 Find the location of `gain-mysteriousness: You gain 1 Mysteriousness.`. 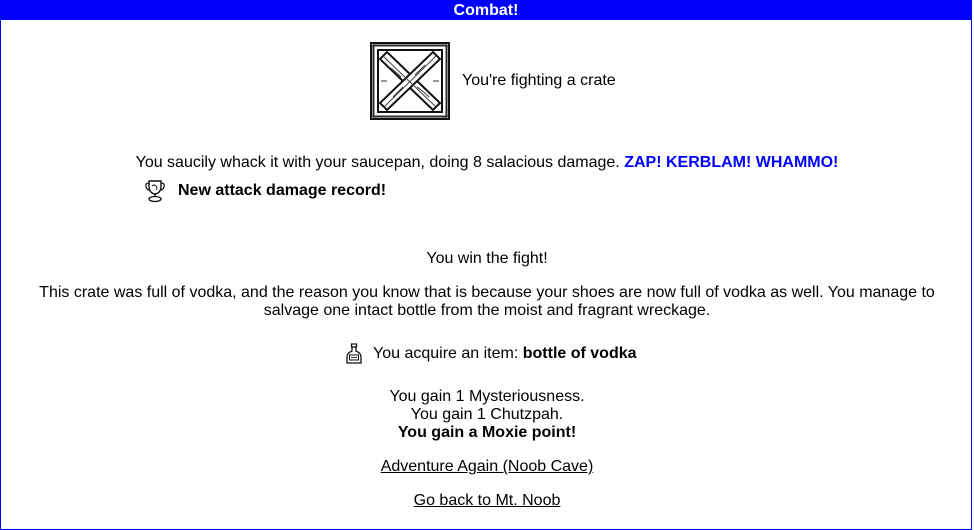

gain-mysteriousness: You gain 1 Mysteriousness. is located at coordinates (487, 396).